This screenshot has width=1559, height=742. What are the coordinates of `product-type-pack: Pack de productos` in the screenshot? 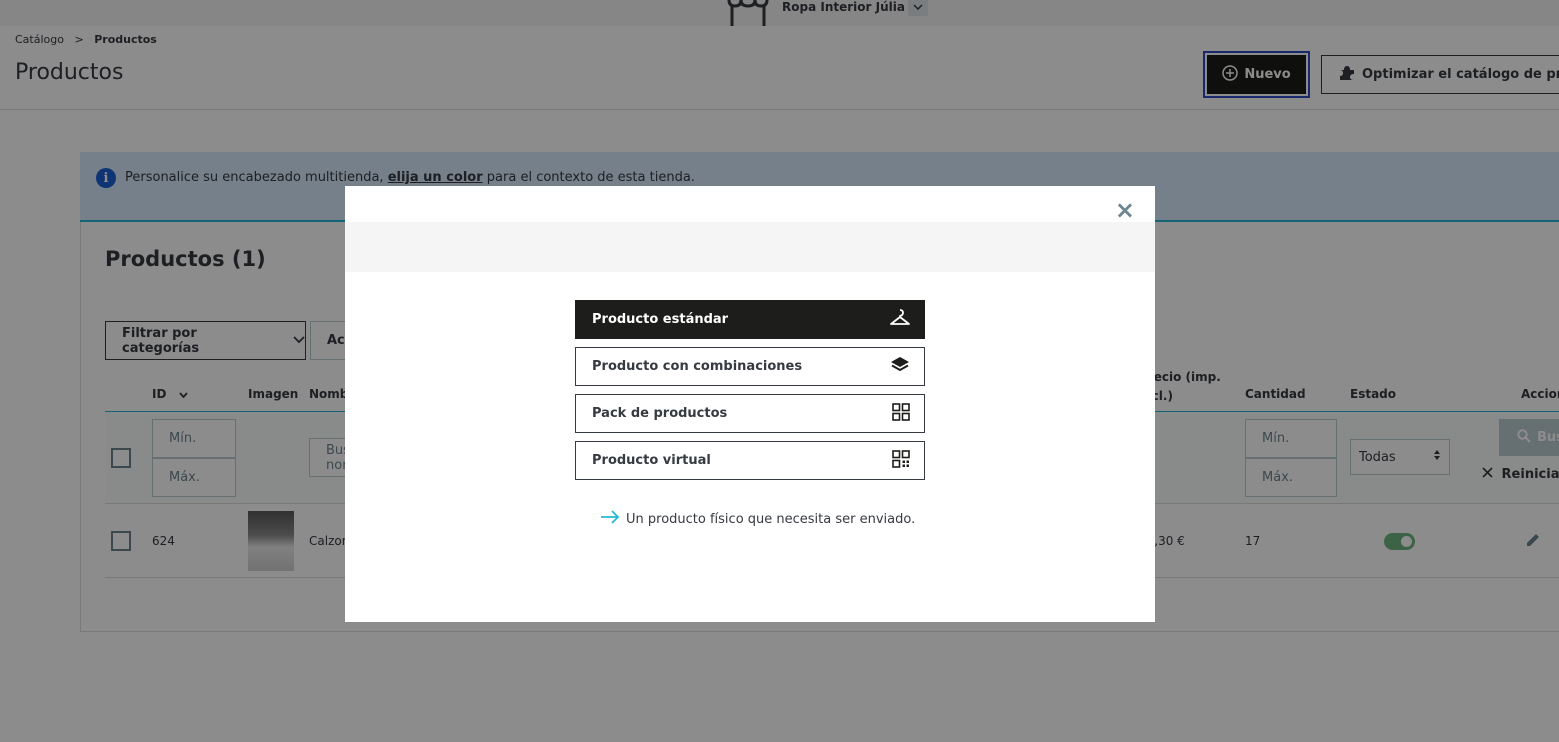 It's located at (750, 413).